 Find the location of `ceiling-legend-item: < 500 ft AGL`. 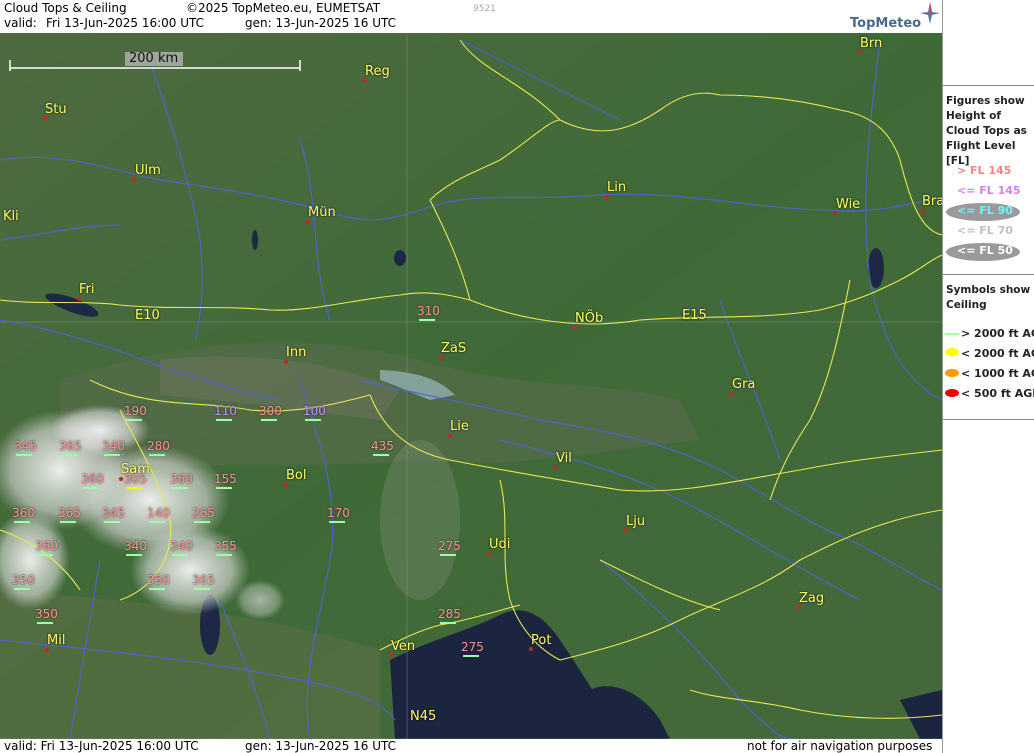

ceiling-legend-item: < 500 ft AGL is located at coordinates (988, 394).